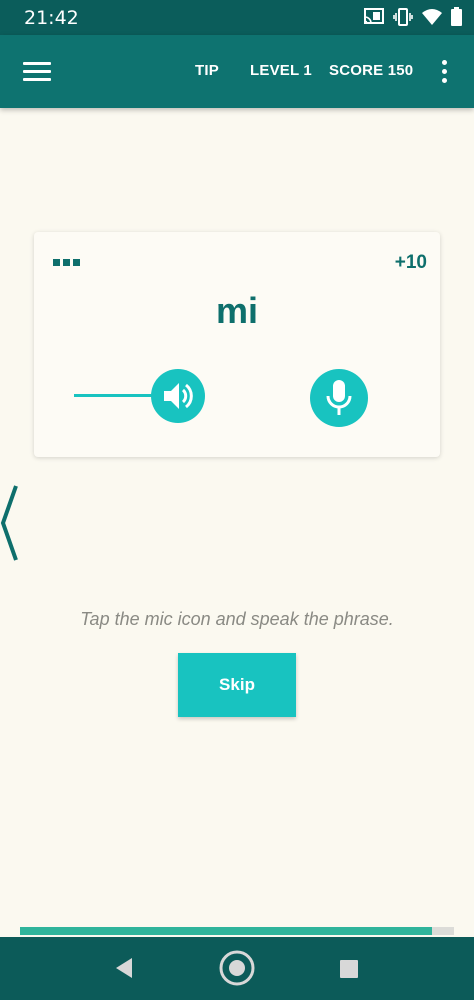 The height and width of the screenshot is (1000, 474). I want to click on instruction-text: Tap the mic icon and speak the phrase., so click(237, 619).